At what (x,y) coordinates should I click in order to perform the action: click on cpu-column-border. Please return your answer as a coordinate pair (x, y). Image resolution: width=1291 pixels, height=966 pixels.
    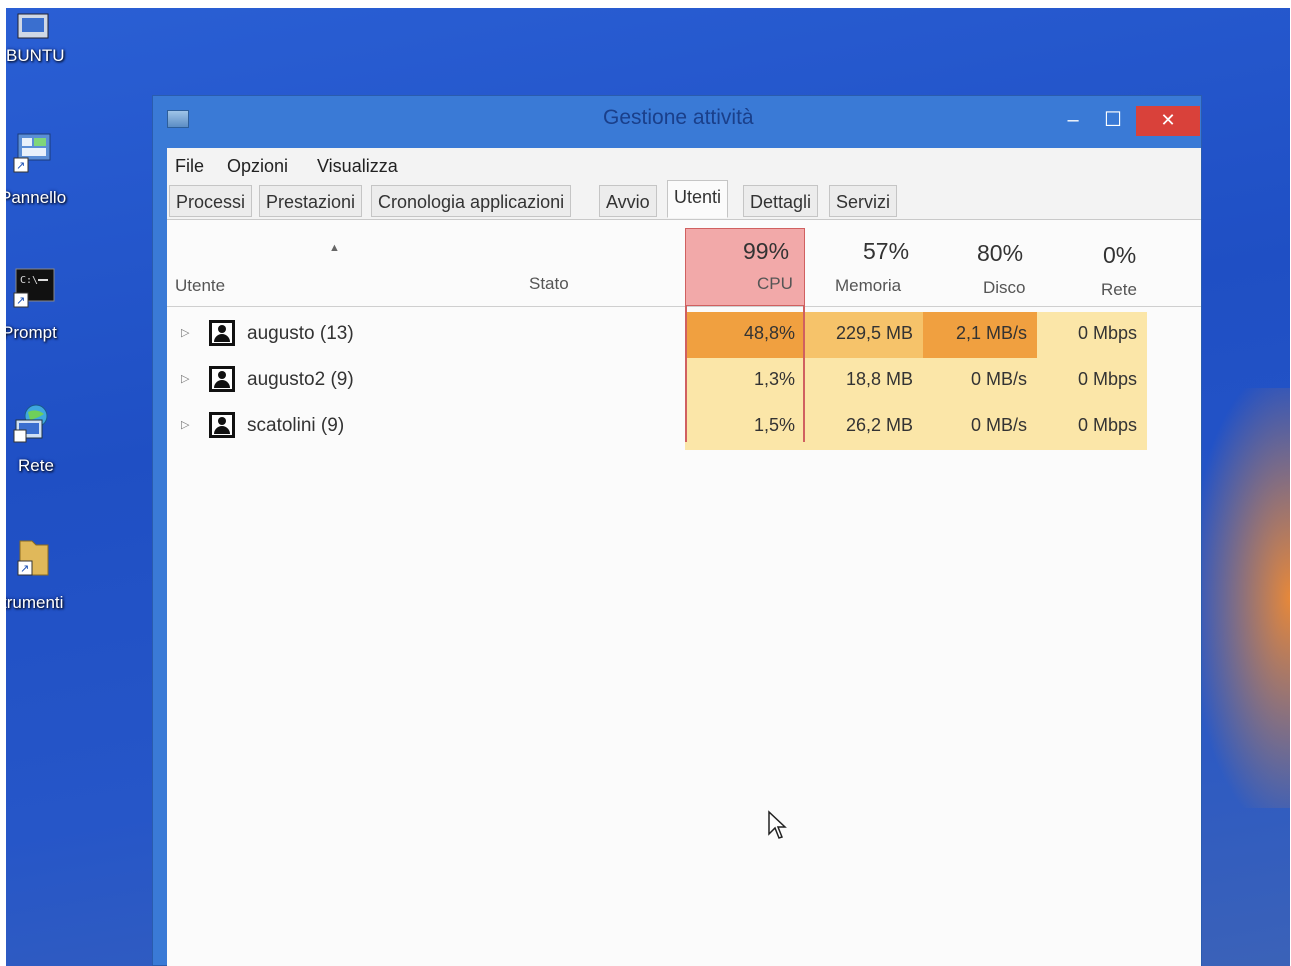
    Looking at the image, I should click on (745, 374).